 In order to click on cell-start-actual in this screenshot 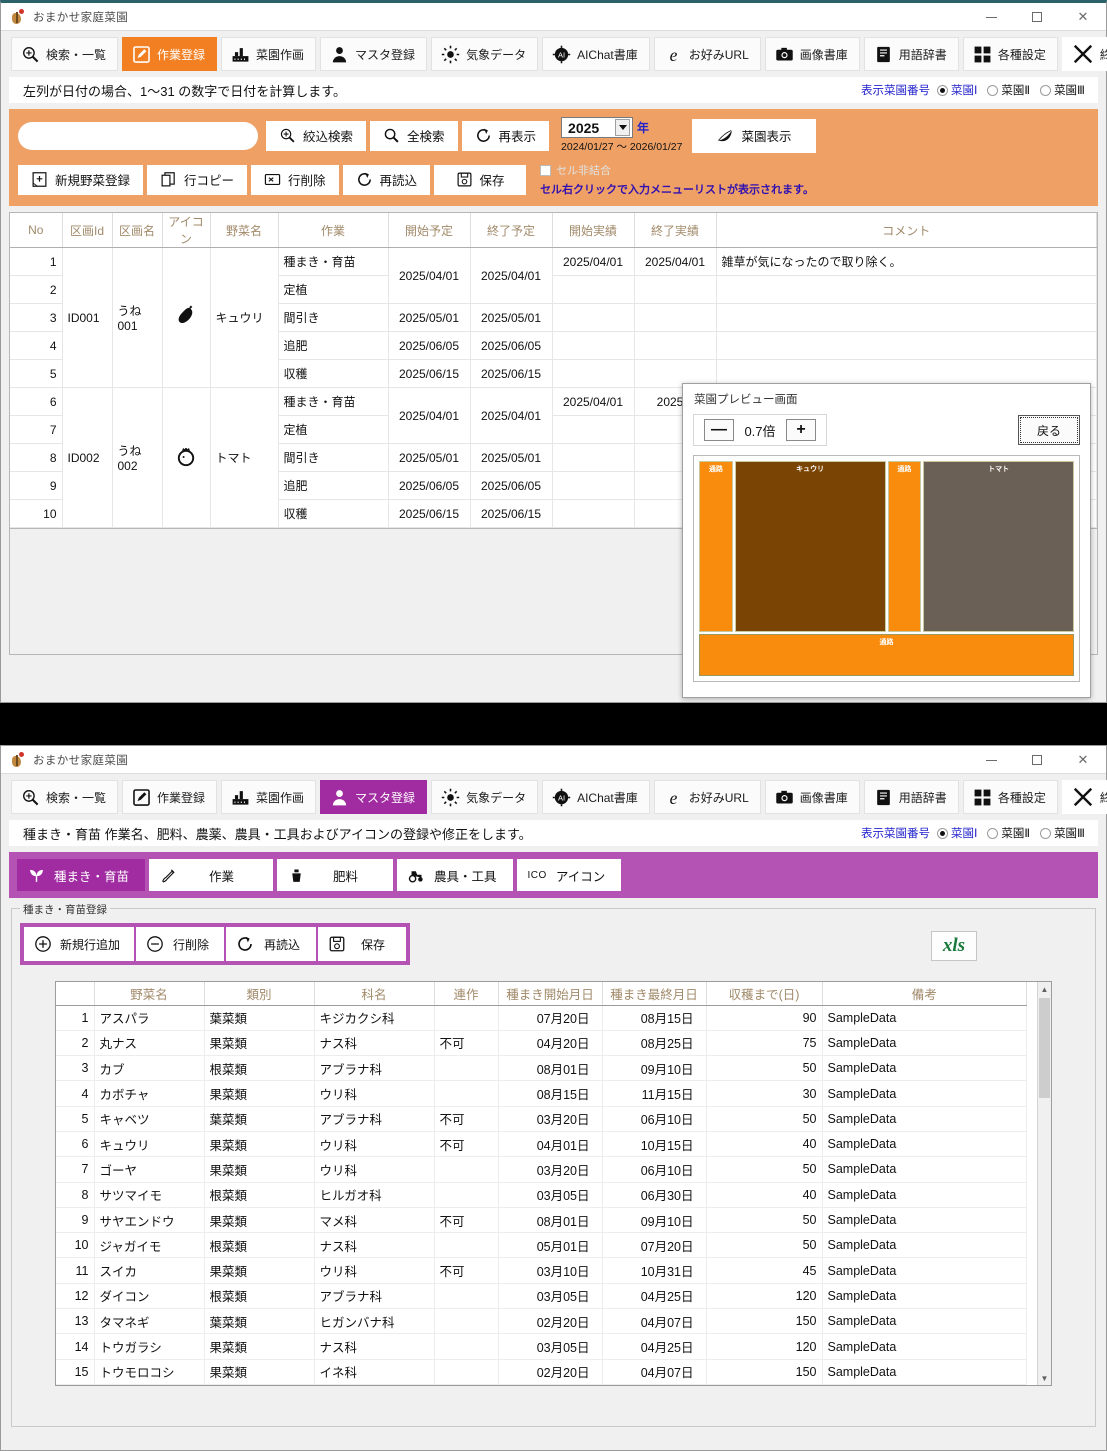, I will do `click(593, 317)`.